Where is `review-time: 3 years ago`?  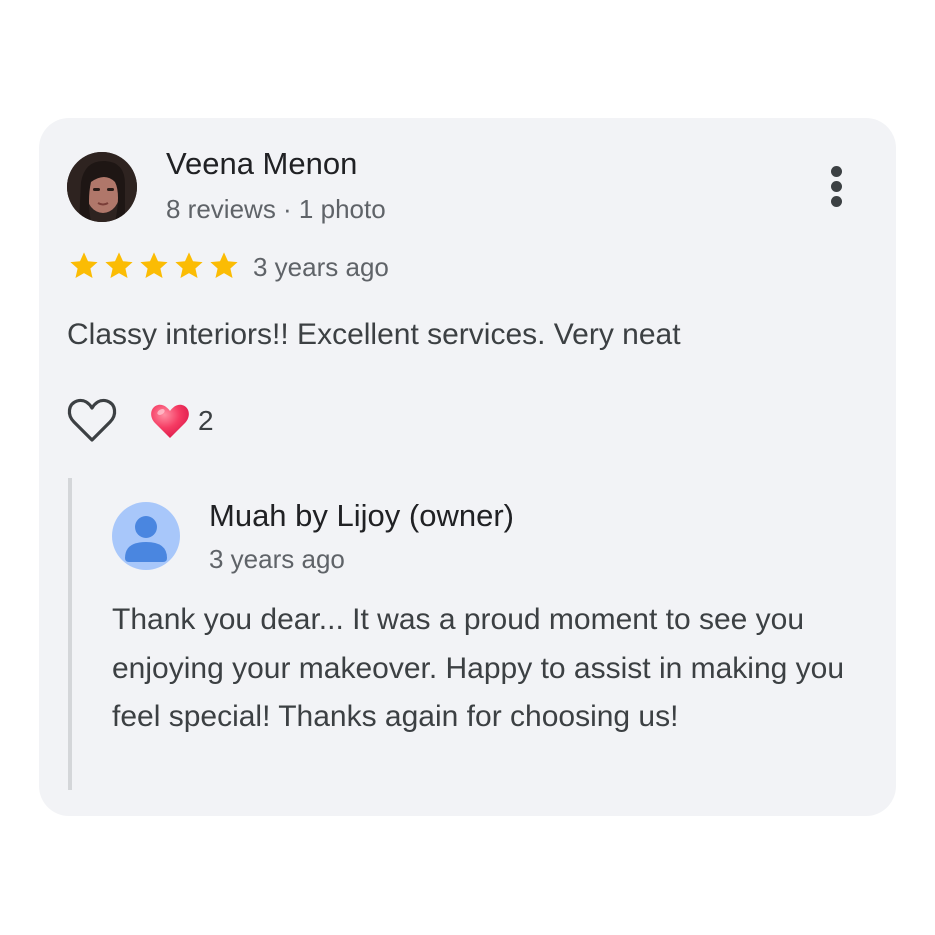
review-time: 3 years ago is located at coordinates (321, 267).